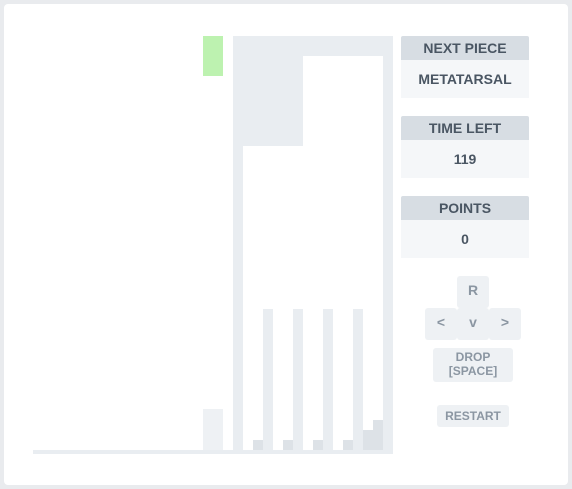 Image resolution: width=572 pixels, height=489 pixels. What do you see at coordinates (441, 324) in the screenshot?
I see `move-left-button: <` at bounding box center [441, 324].